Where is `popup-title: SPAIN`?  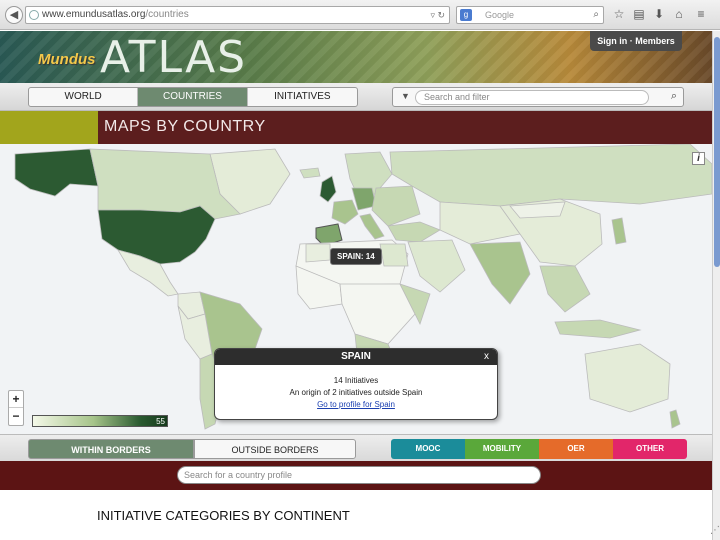 popup-title: SPAIN is located at coordinates (356, 356).